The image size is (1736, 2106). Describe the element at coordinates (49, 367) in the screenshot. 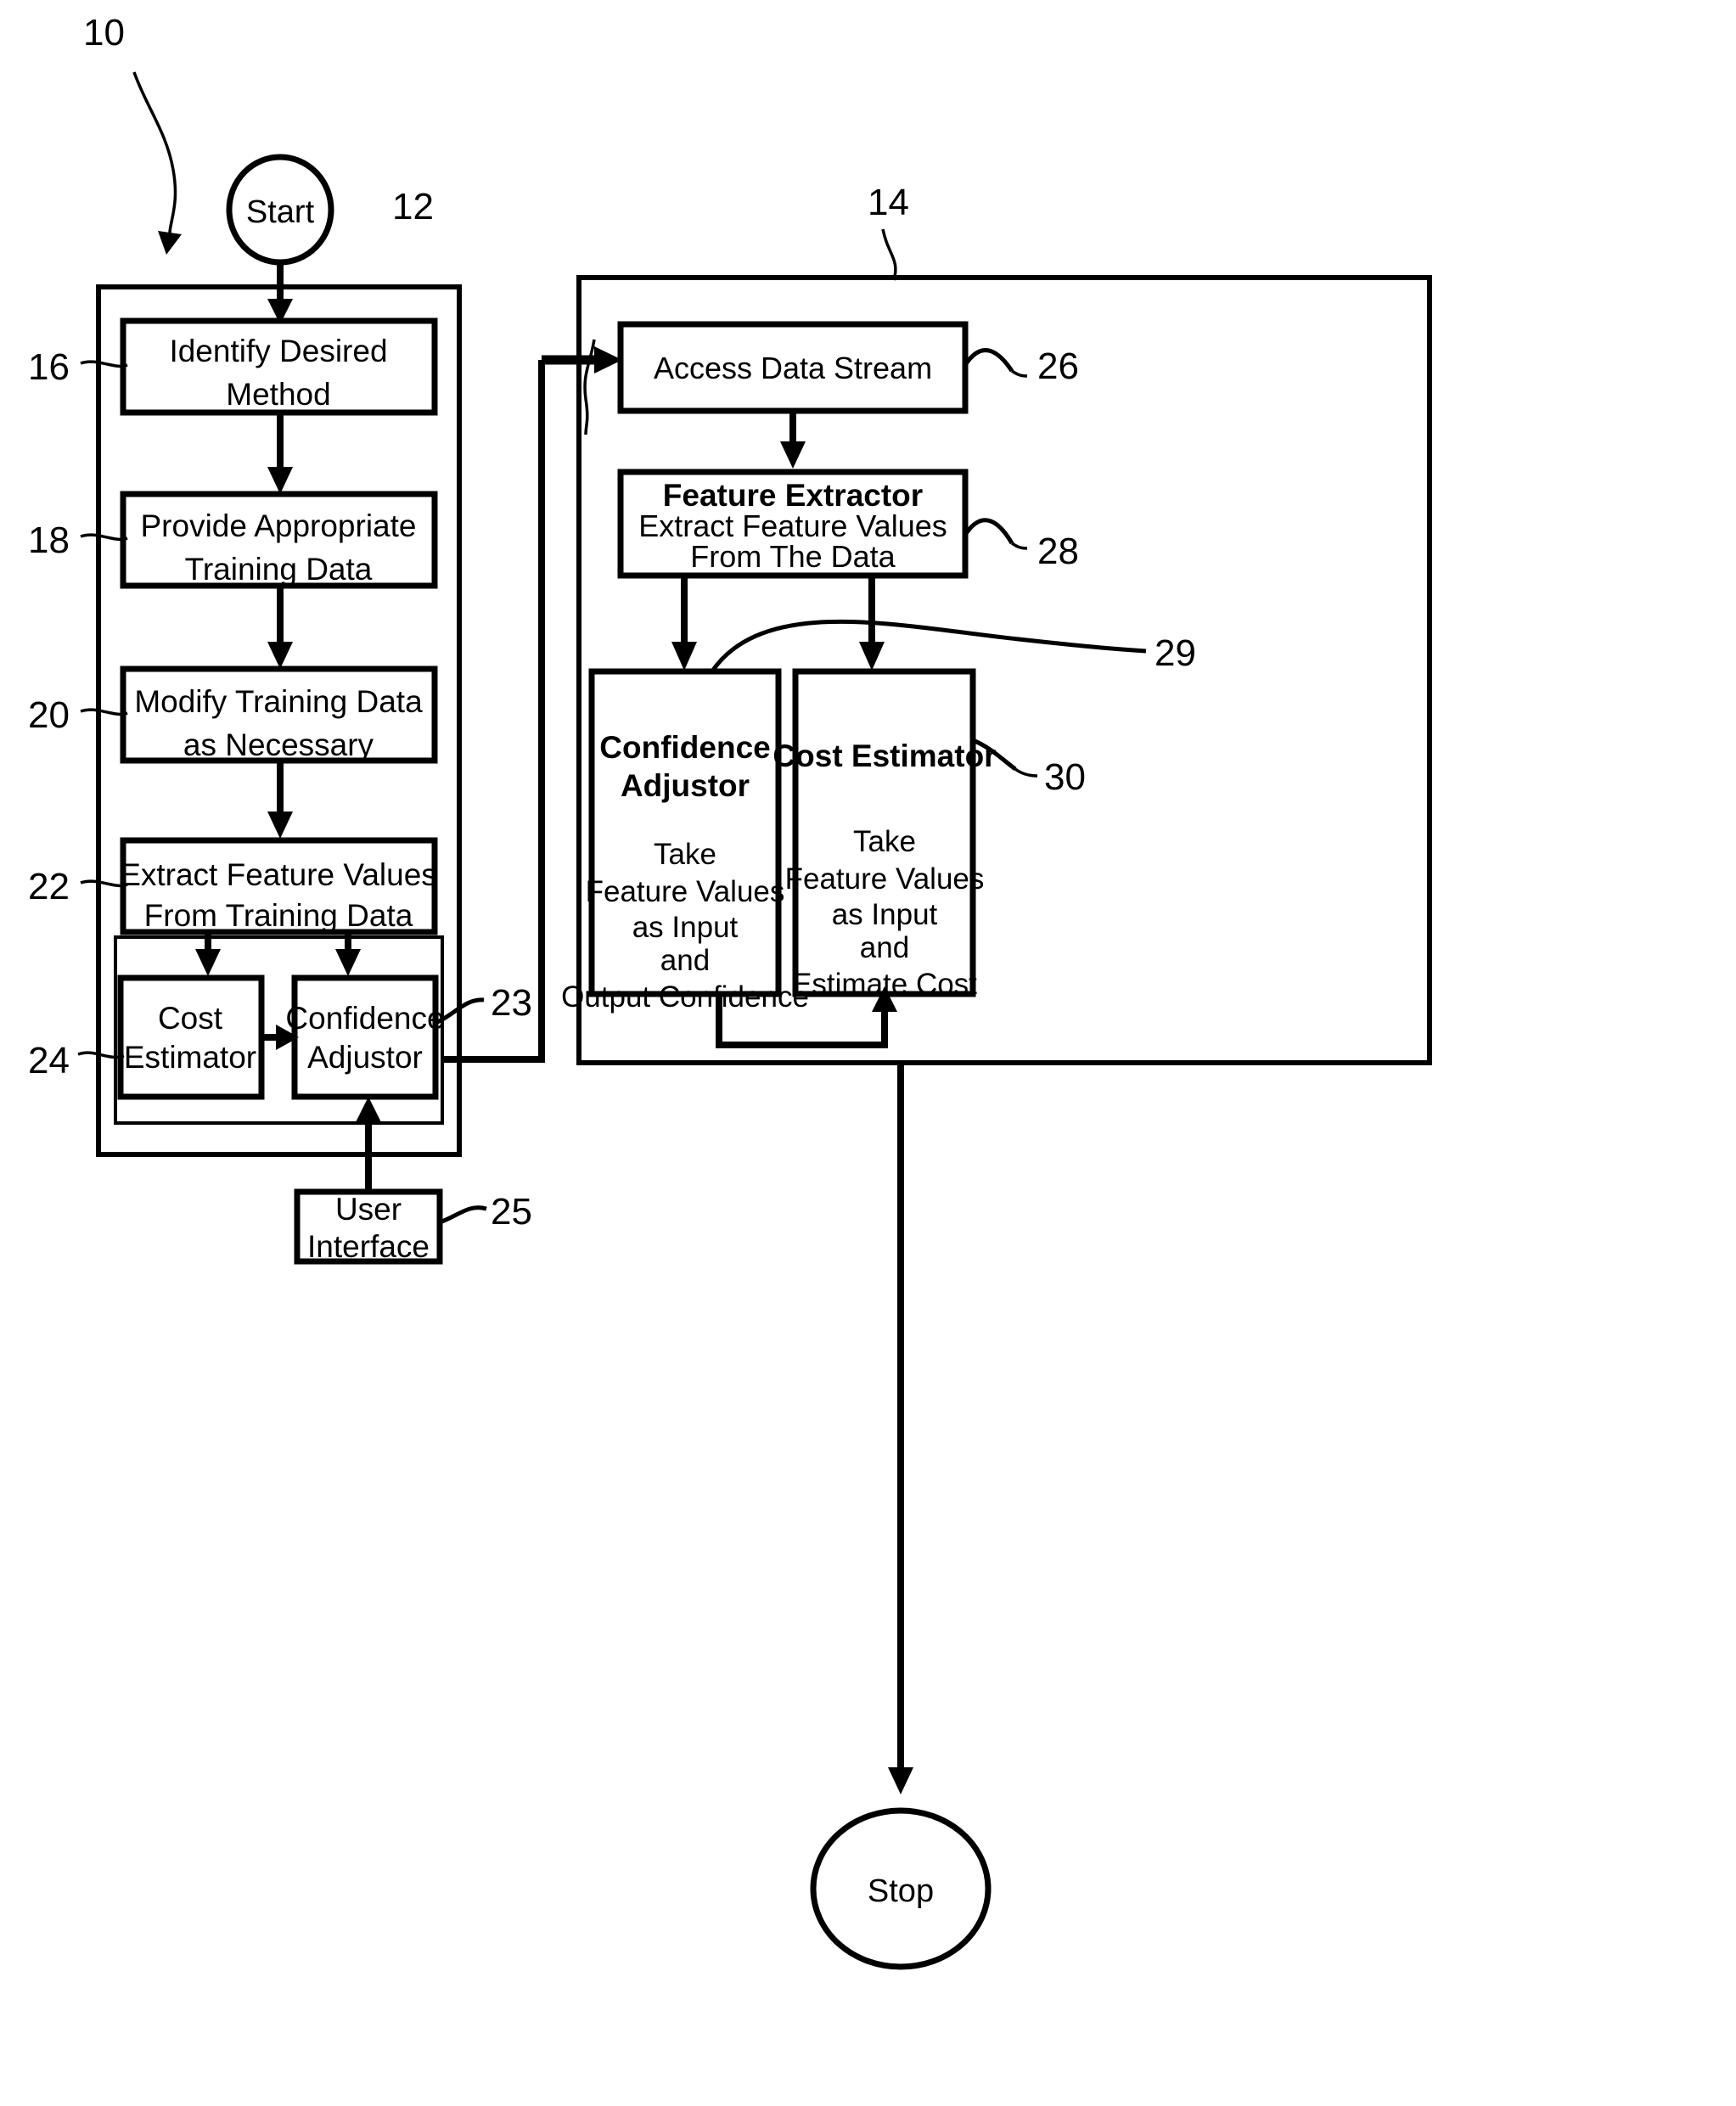

I see `ref-16: 16` at that location.